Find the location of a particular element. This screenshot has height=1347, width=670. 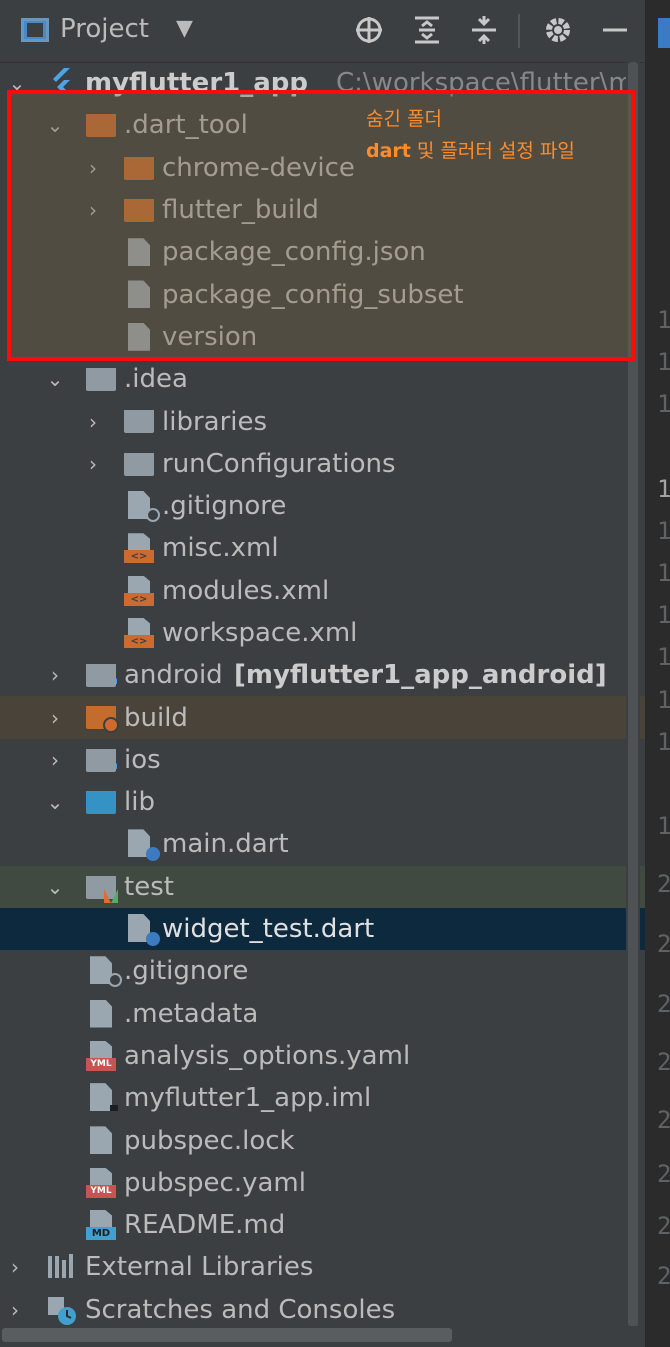

tree-node-label: pubspec.yaml is located at coordinates (215, 1182).